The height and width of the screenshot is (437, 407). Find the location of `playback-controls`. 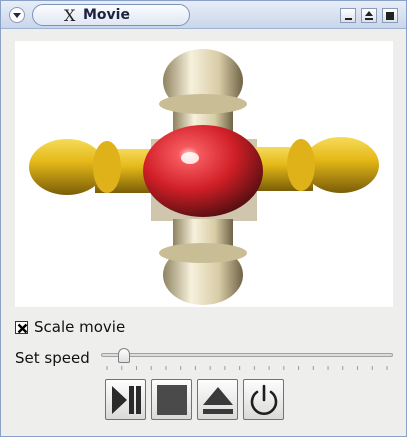

playback-controls is located at coordinates (194, 399).